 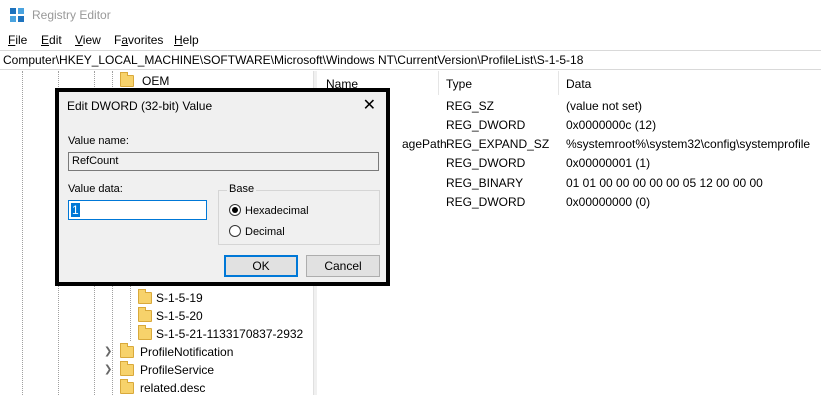 What do you see at coordinates (664, 183) in the screenshot?
I see `value-data-cell: 01 01 00 00 00 00 00 05 12 00 00 00` at bounding box center [664, 183].